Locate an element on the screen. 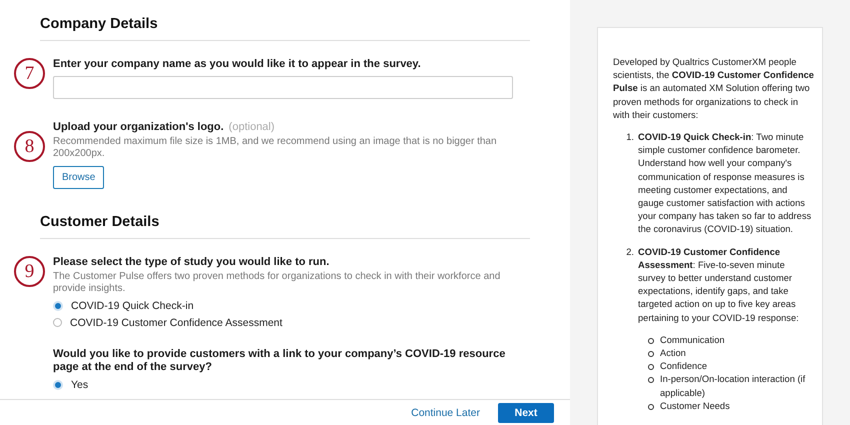 The width and height of the screenshot is (850, 425). list-item-text: Customer Needs is located at coordinates (695, 406).